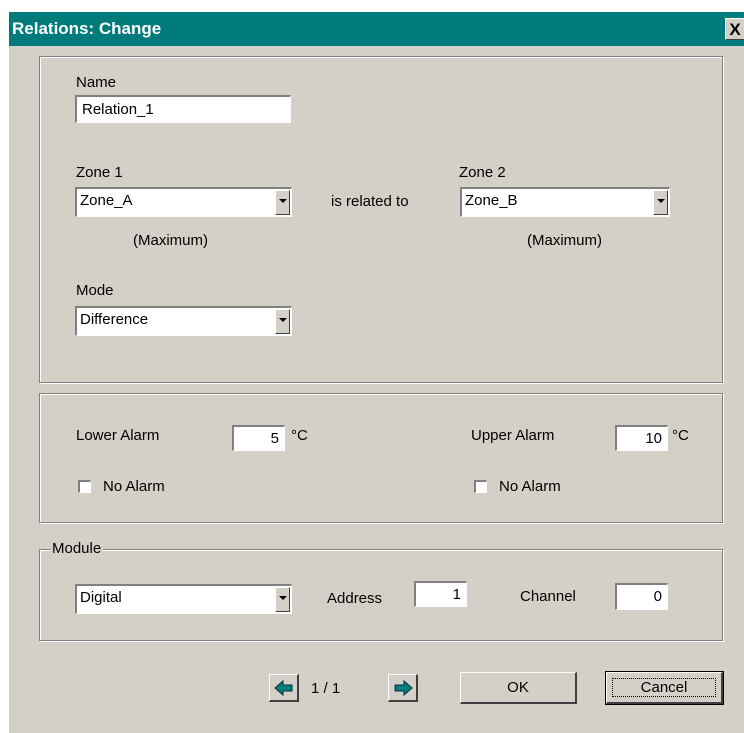 The height and width of the screenshot is (733, 744). I want to click on title-bar: Relations: Change X, so click(376, 29).